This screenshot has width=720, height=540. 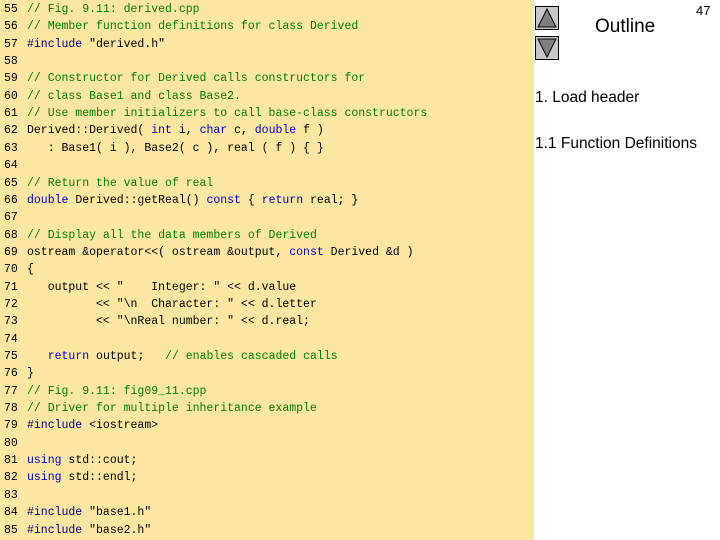 What do you see at coordinates (120, 426) in the screenshot?
I see `code-token: <iostream>` at bounding box center [120, 426].